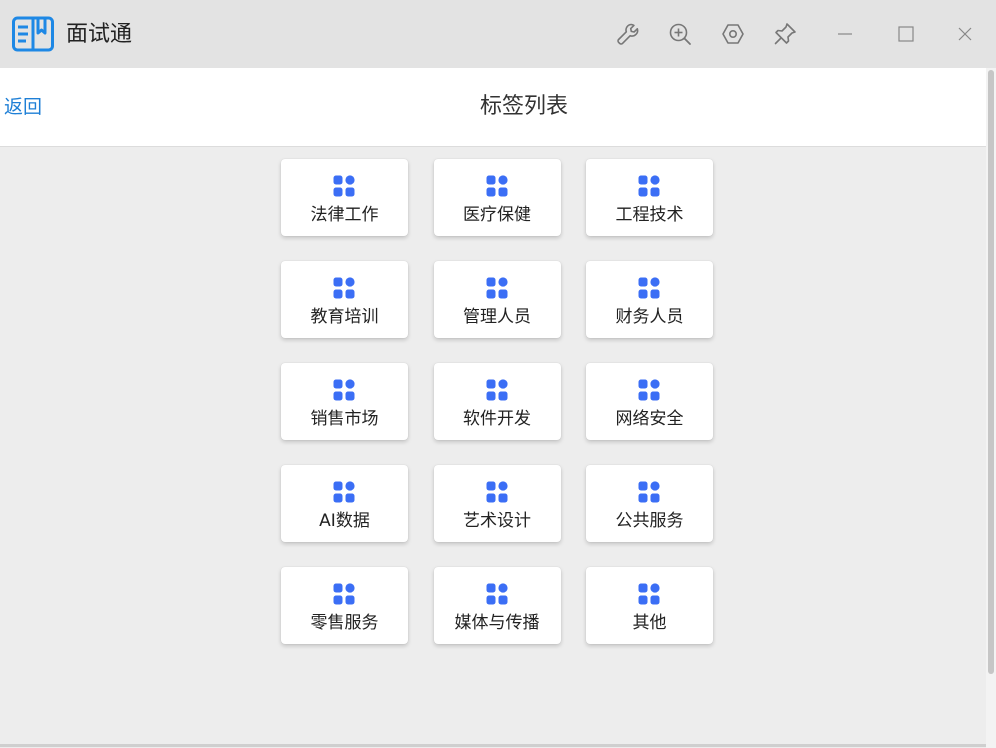  What do you see at coordinates (497, 419) in the screenshot?
I see `tag-label: 软件开发` at bounding box center [497, 419].